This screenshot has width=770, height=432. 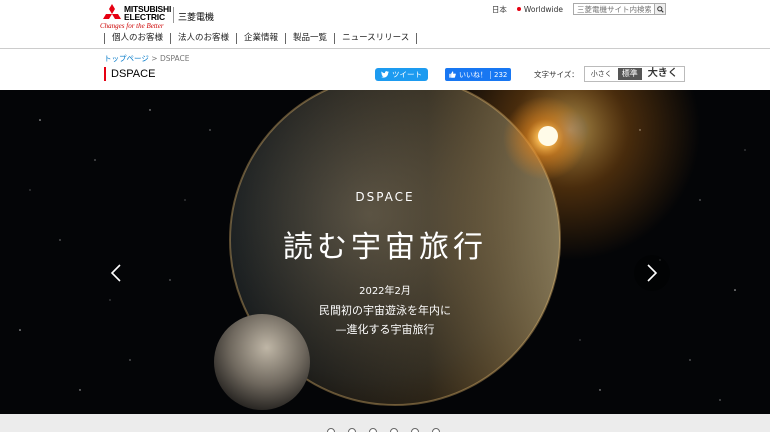 I want to click on brand-name-jp: 三菱電機, so click(x=196, y=18).